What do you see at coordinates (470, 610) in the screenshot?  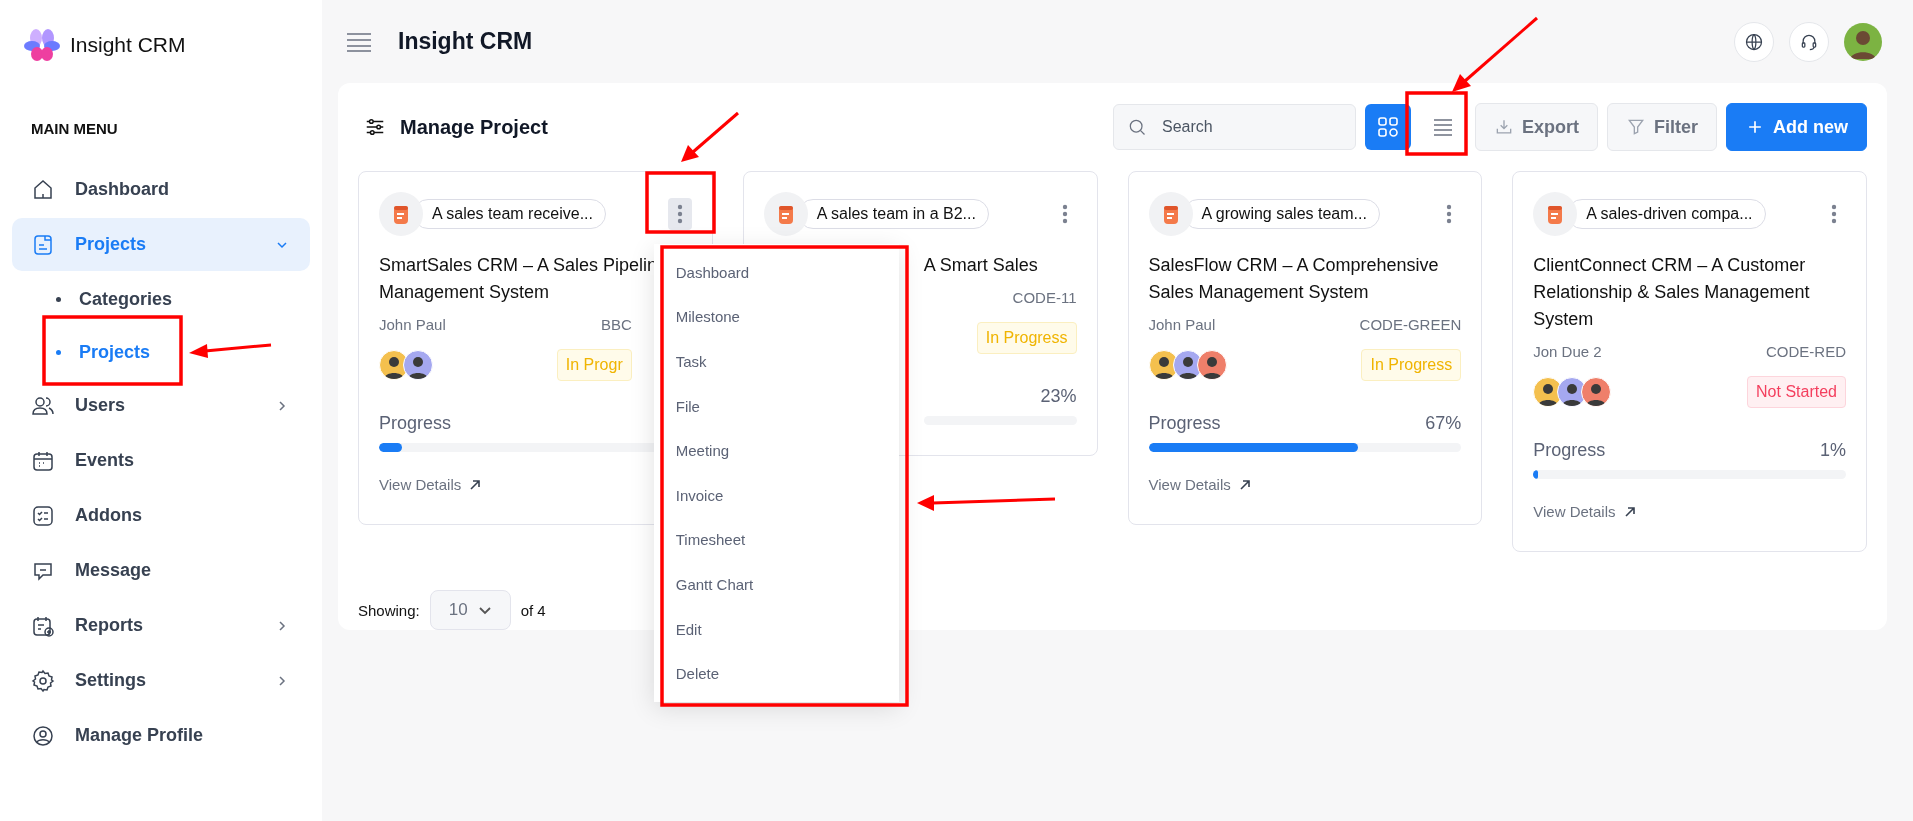 I see `page-size-select: 10` at bounding box center [470, 610].